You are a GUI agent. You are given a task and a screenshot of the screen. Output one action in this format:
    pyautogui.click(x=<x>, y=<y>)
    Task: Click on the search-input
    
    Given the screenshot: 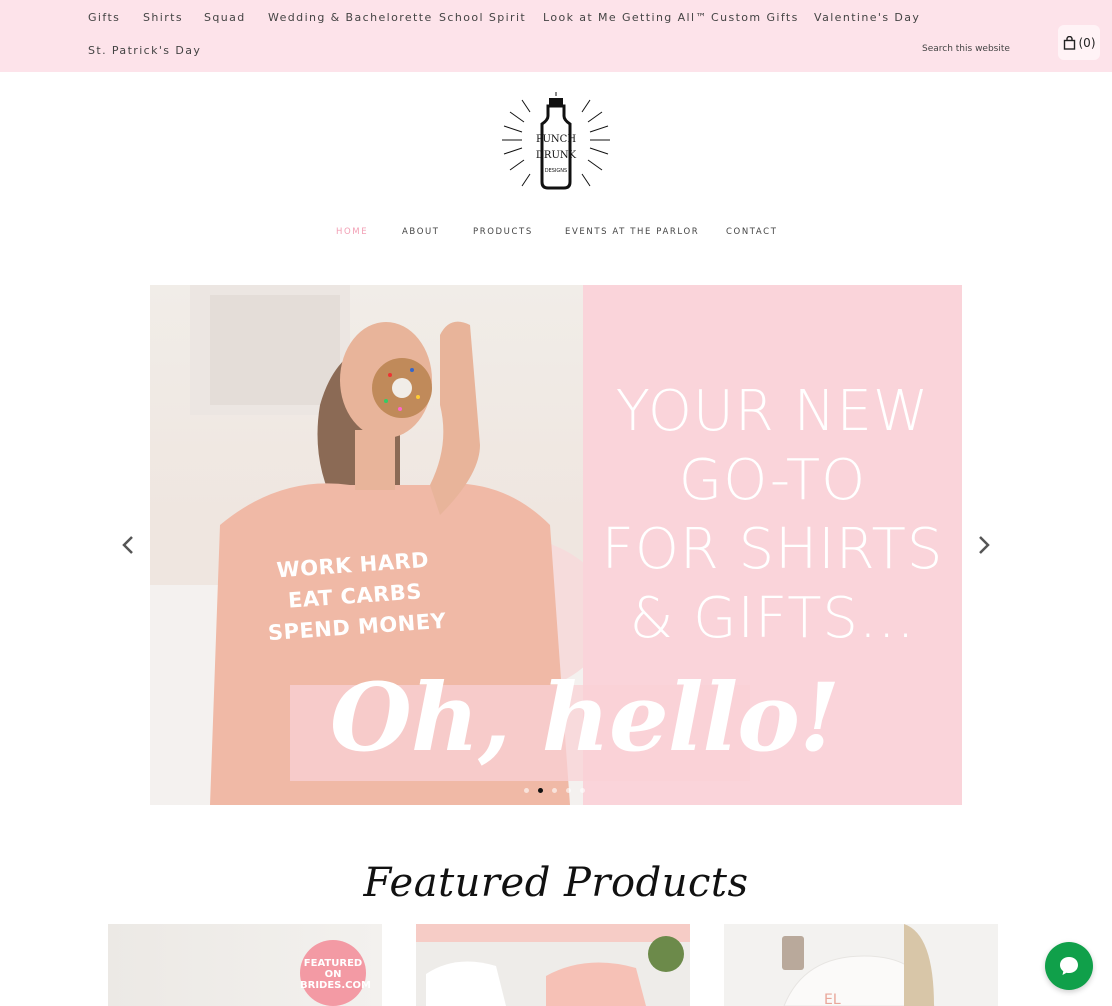 What is the action you would take?
    pyautogui.click(x=977, y=49)
    